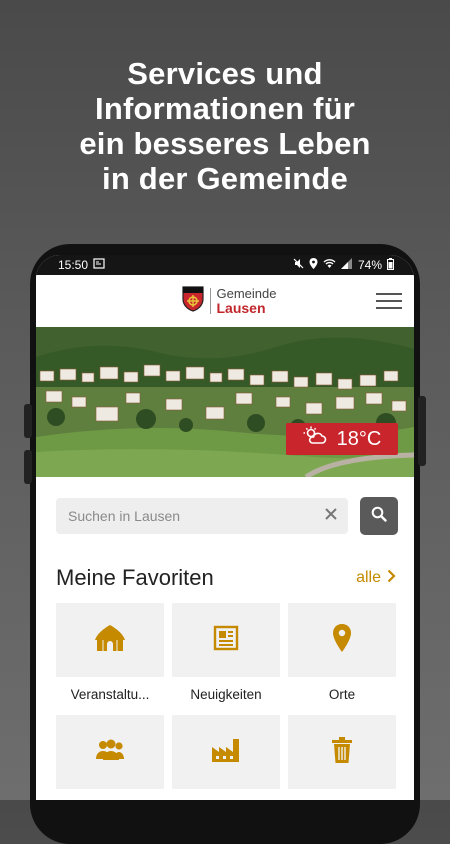  I want to click on trash-icon, so click(342, 752).